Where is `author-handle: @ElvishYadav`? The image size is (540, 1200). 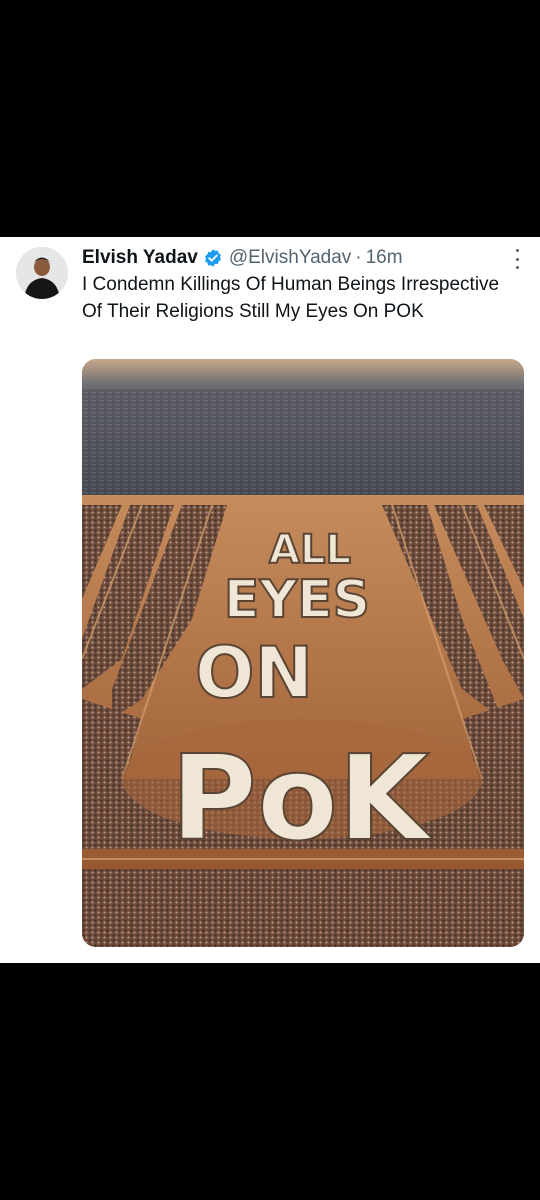 author-handle: @ElvishYadav is located at coordinates (290, 258).